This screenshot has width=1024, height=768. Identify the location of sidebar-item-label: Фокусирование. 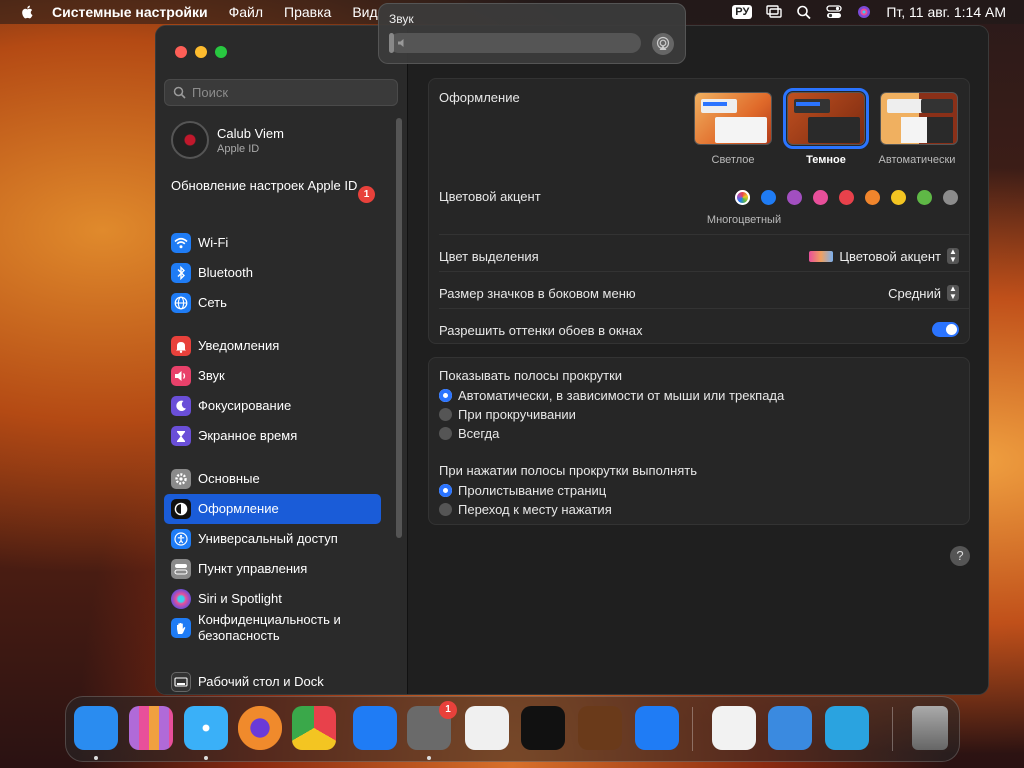
(245, 405).